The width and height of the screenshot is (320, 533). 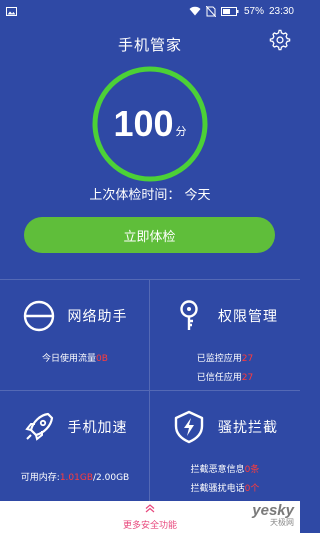 I want to click on status-bar: 57% 23:30, so click(x=150, y=11).